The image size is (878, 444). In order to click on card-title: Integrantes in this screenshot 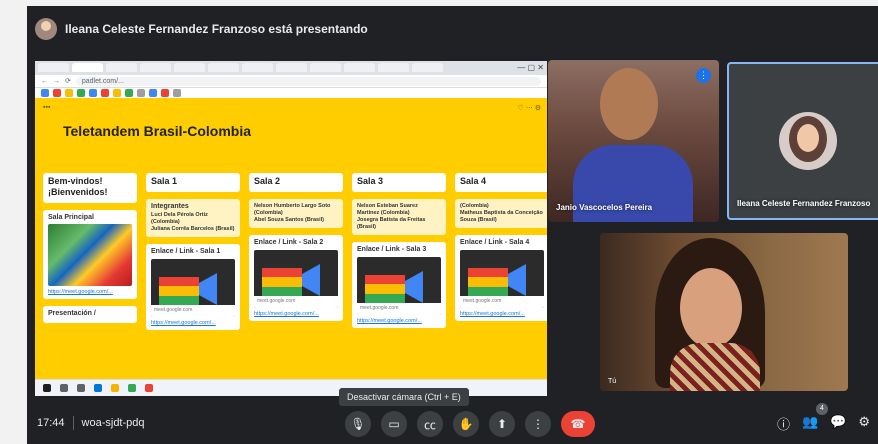, I will do `click(170, 206)`.